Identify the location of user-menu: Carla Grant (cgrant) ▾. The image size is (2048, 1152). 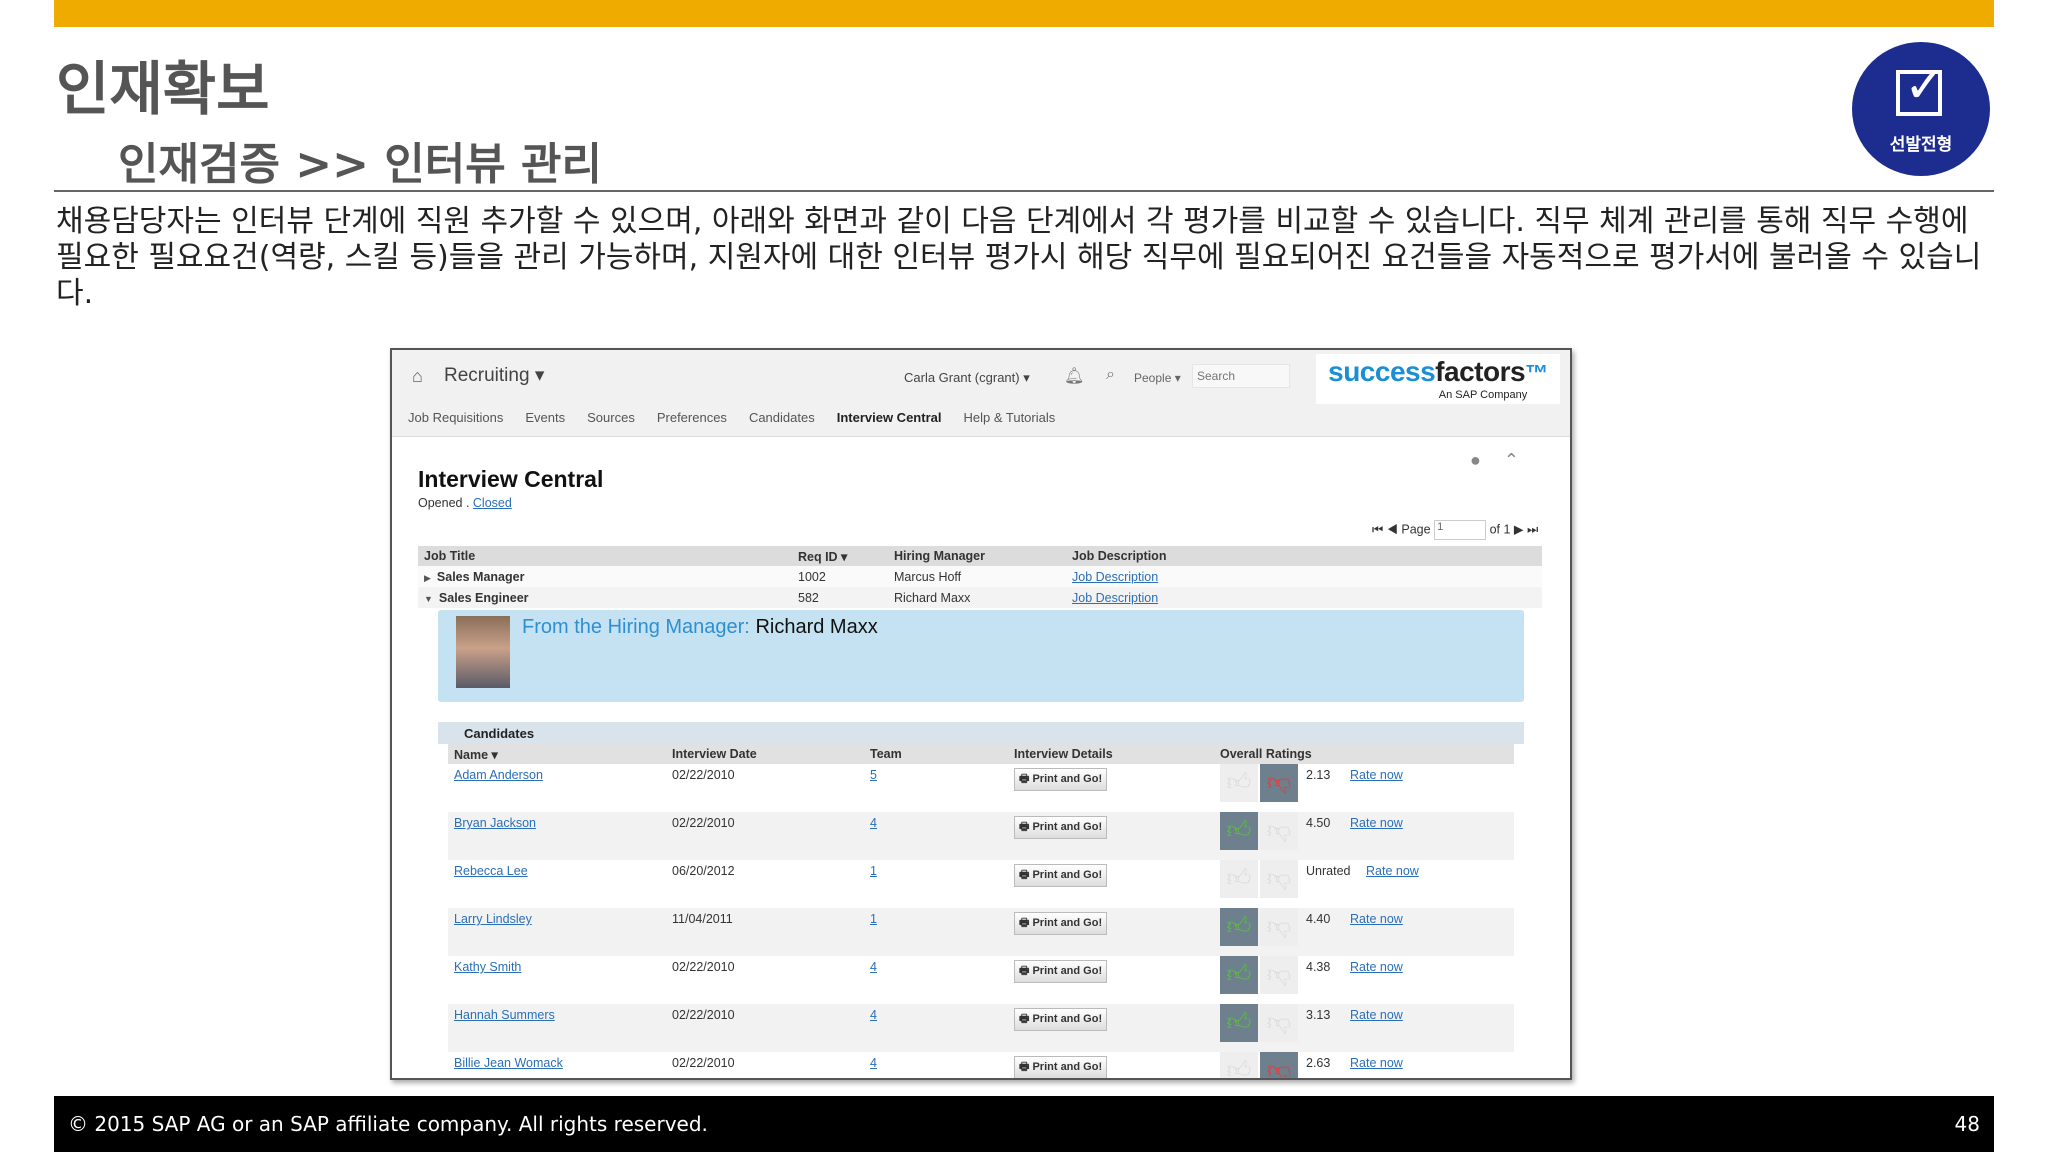
(967, 378).